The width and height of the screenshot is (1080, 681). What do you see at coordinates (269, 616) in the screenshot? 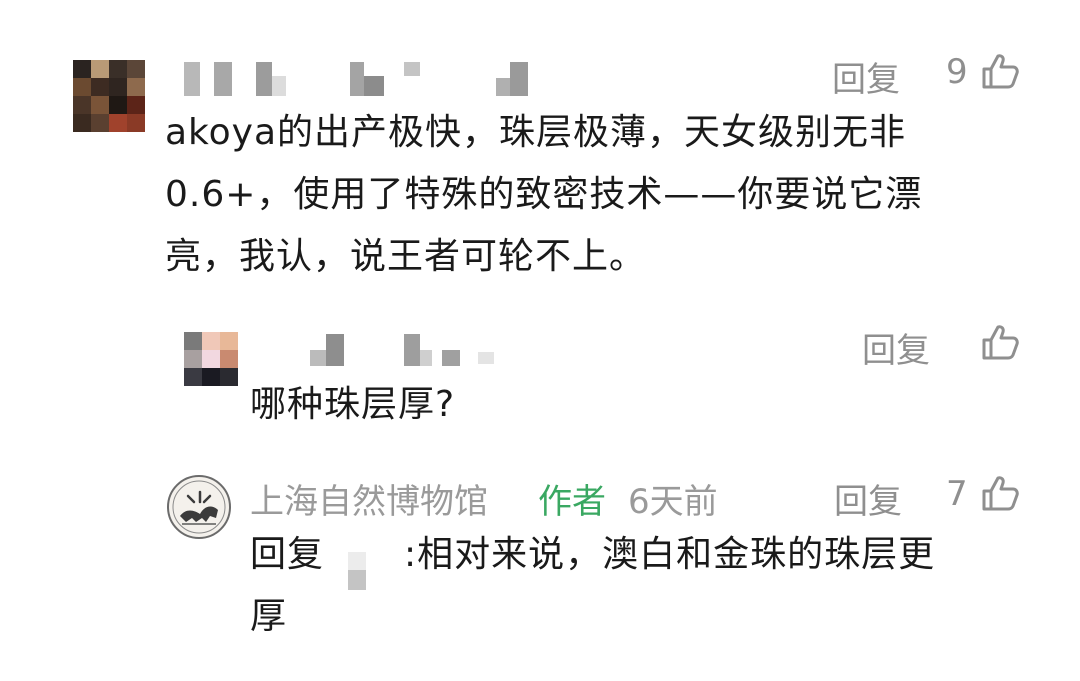
I see `comment-text-line: 厚` at bounding box center [269, 616].